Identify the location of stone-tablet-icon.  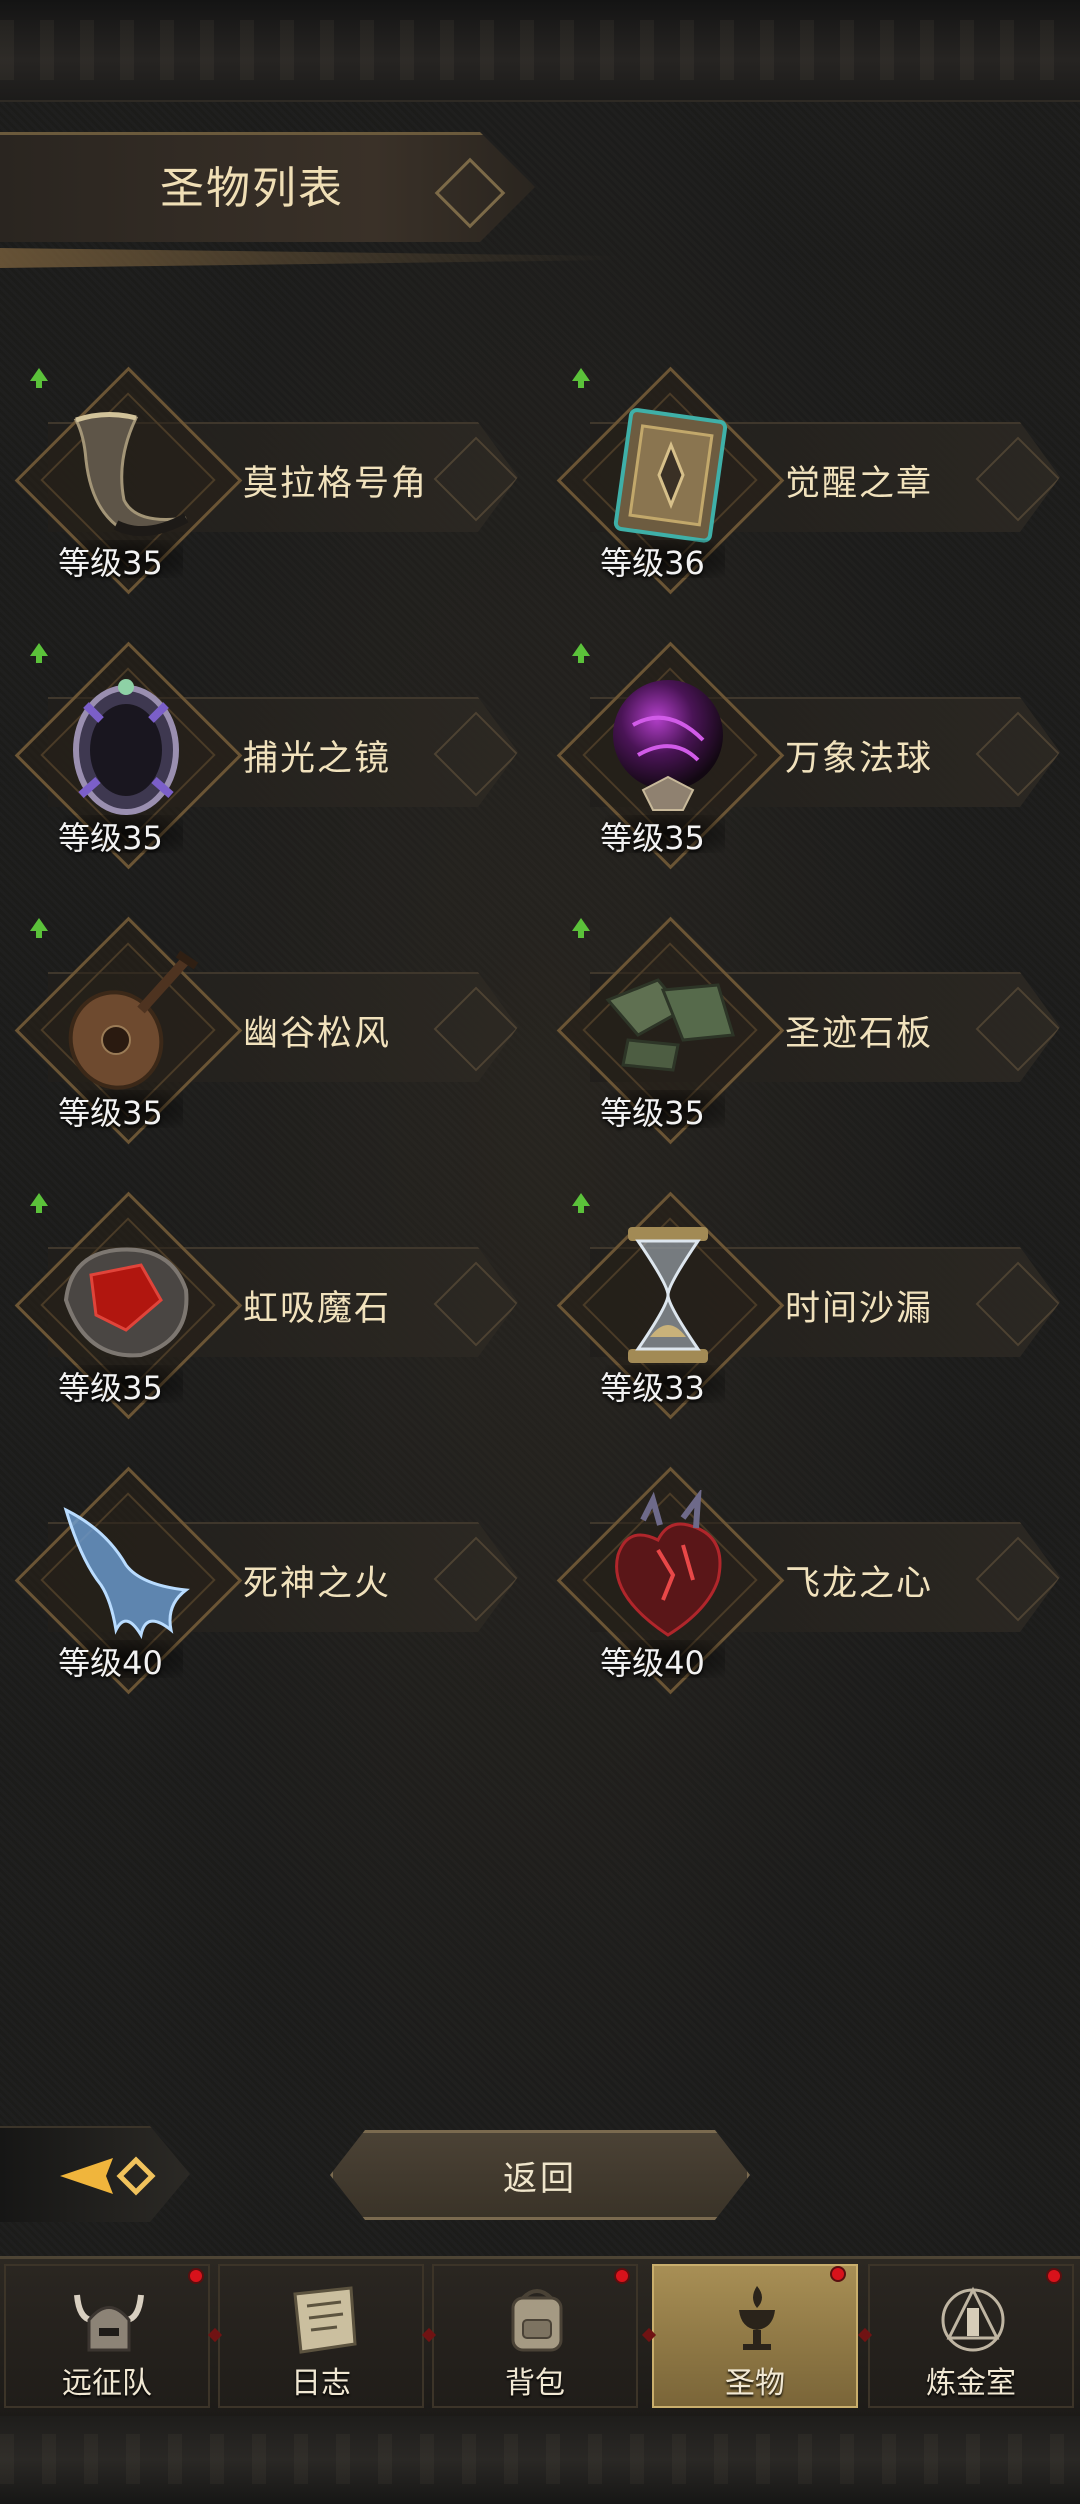
(668, 1020).